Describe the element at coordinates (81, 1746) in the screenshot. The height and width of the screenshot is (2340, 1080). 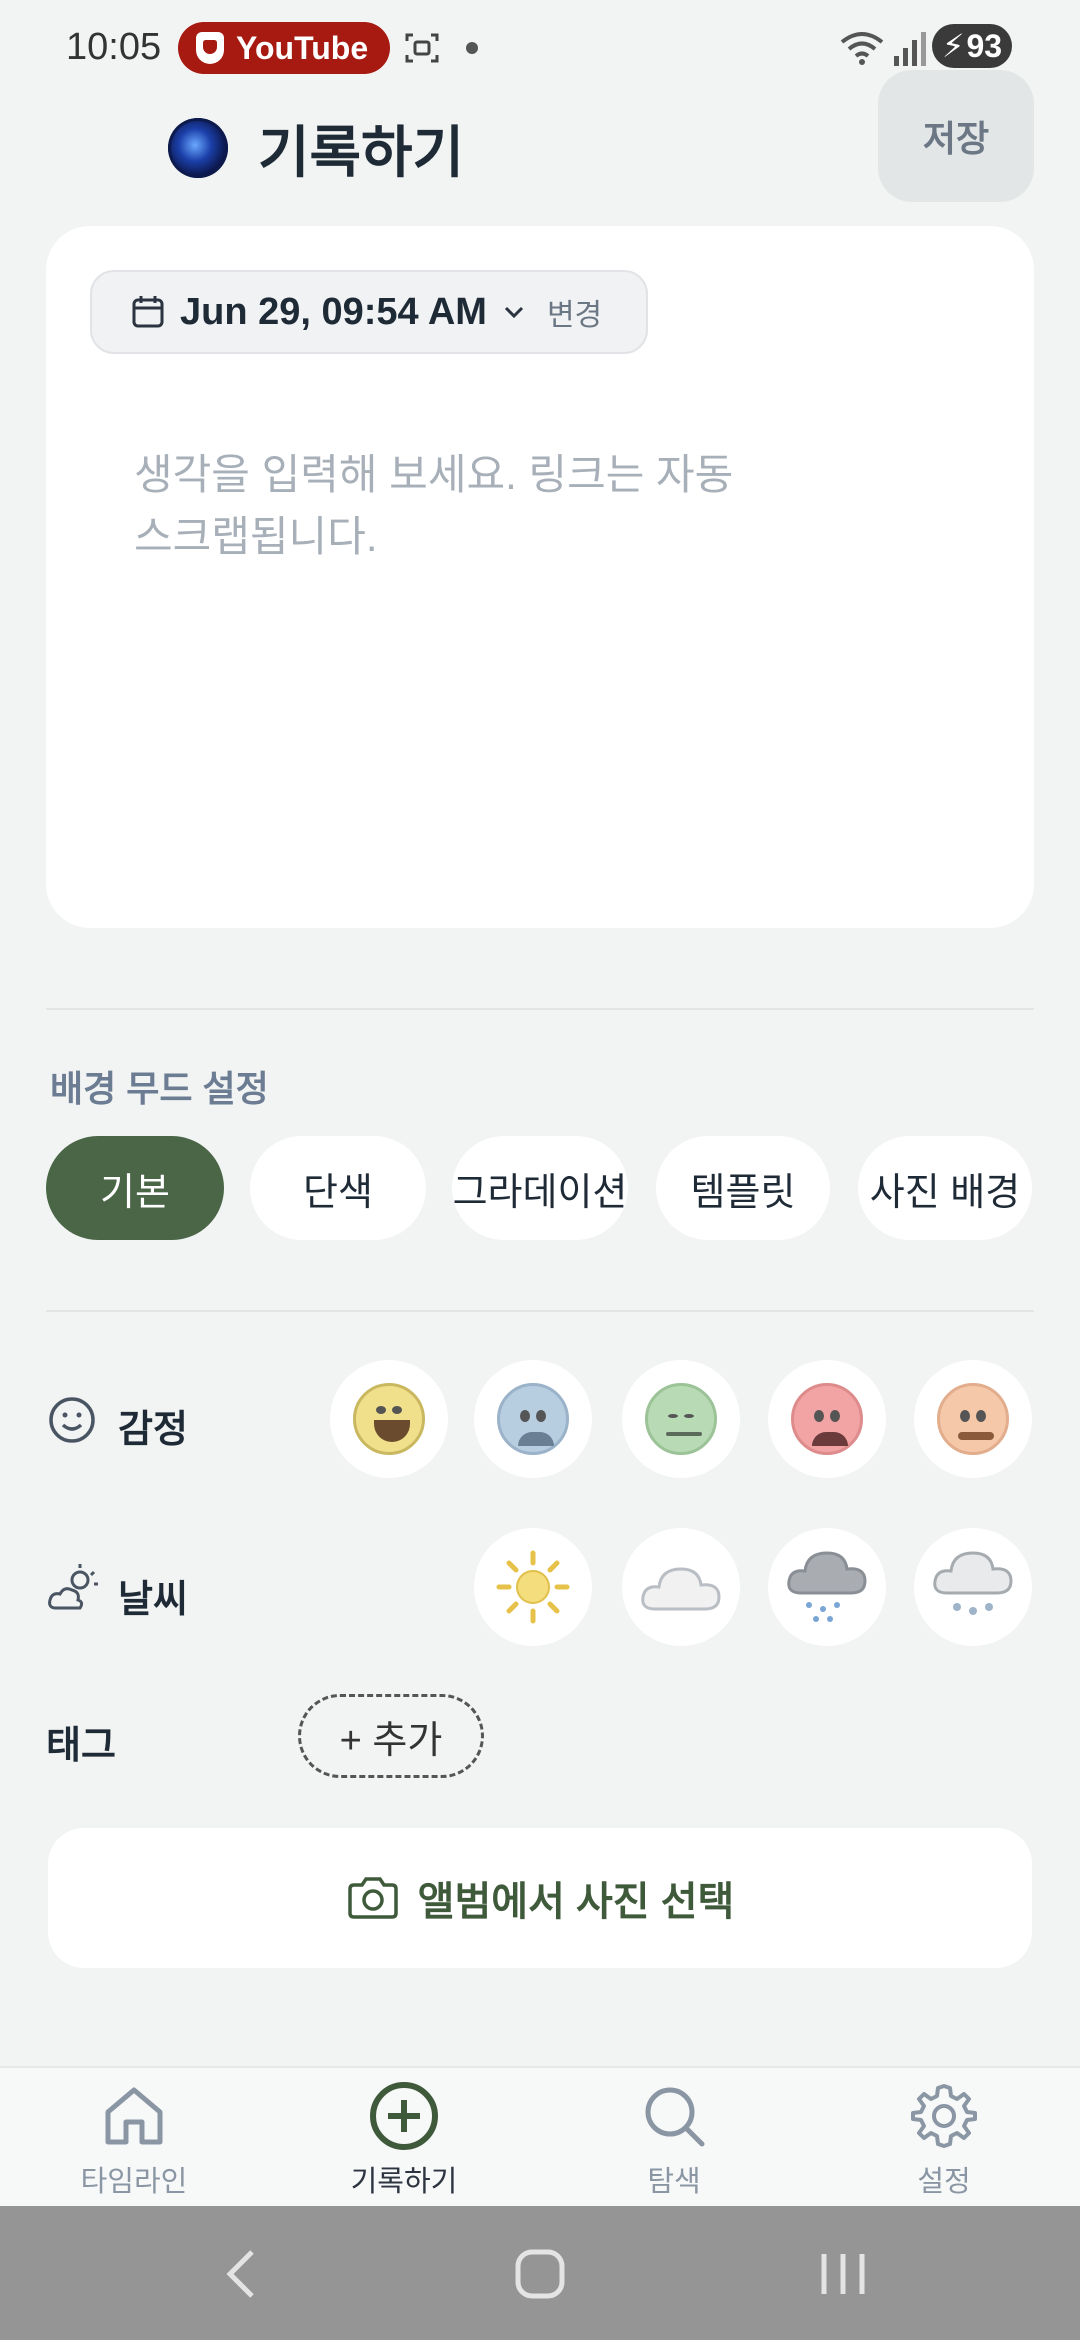
I see `tag-label: 태그` at that location.